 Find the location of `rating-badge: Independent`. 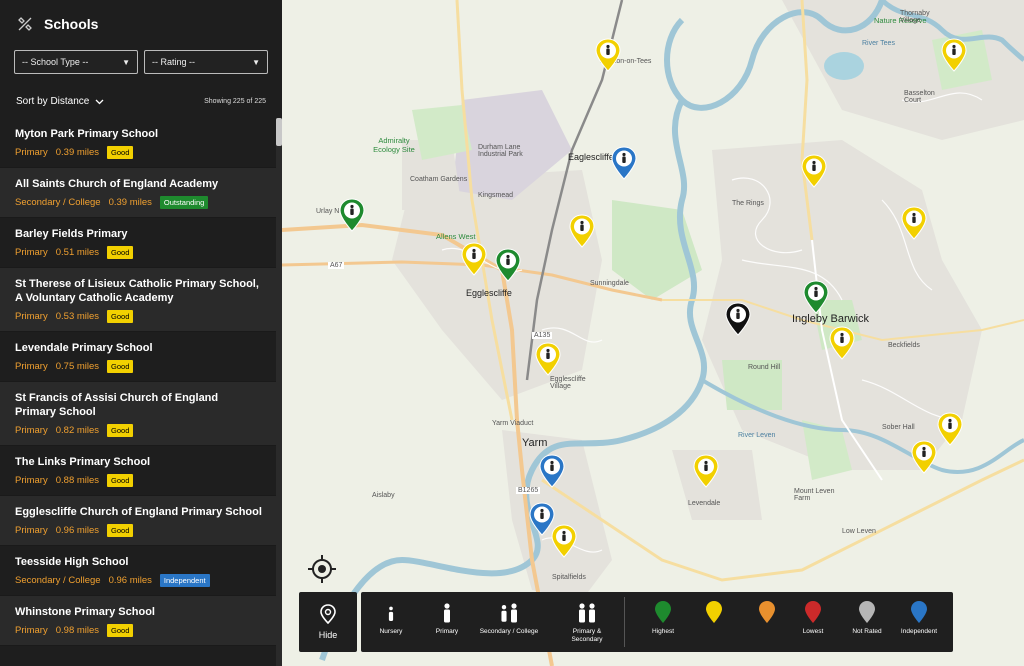

rating-badge: Independent is located at coordinates (184, 580).